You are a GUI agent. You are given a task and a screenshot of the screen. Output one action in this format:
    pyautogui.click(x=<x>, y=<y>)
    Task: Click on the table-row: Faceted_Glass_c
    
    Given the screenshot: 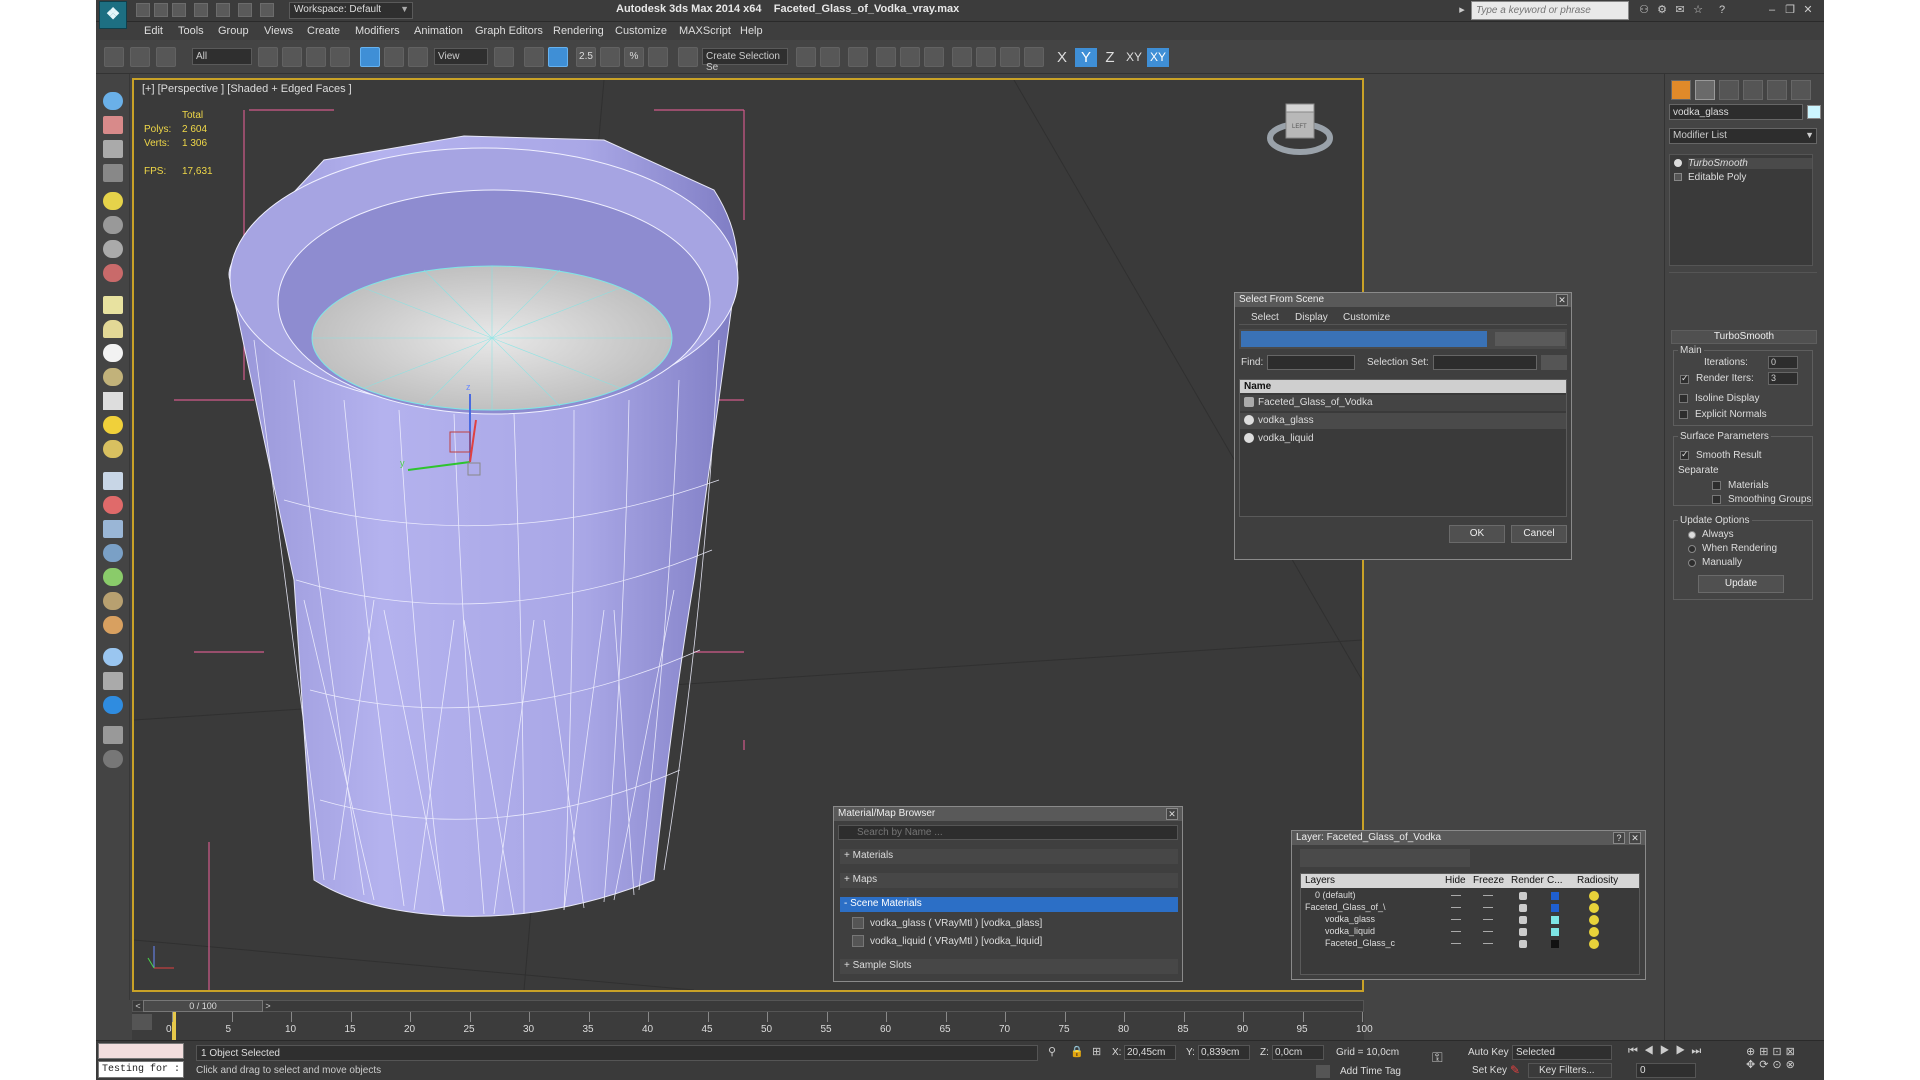 What is the action you would take?
    pyautogui.click(x=1470, y=944)
    